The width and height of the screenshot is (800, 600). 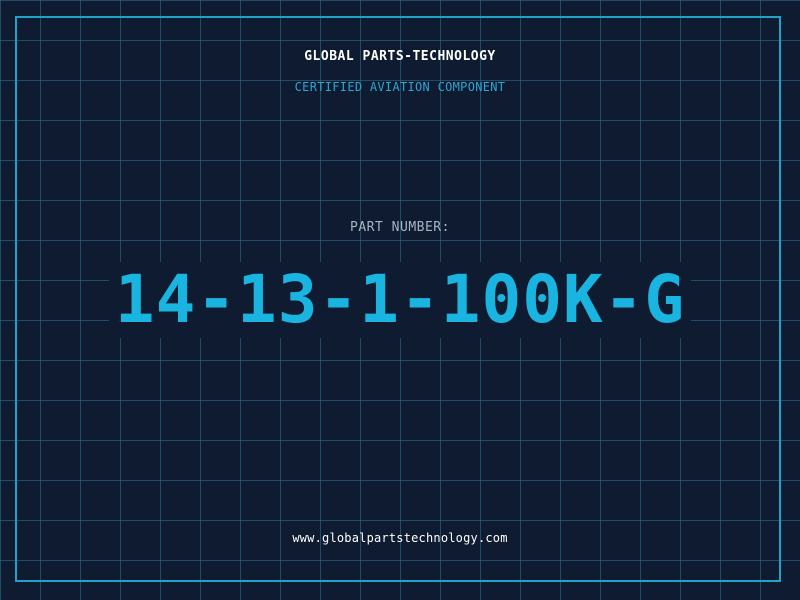 What do you see at coordinates (400, 56) in the screenshot?
I see `company-name: GLOBAL PARTS-TECHNOLOGY` at bounding box center [400, 56].